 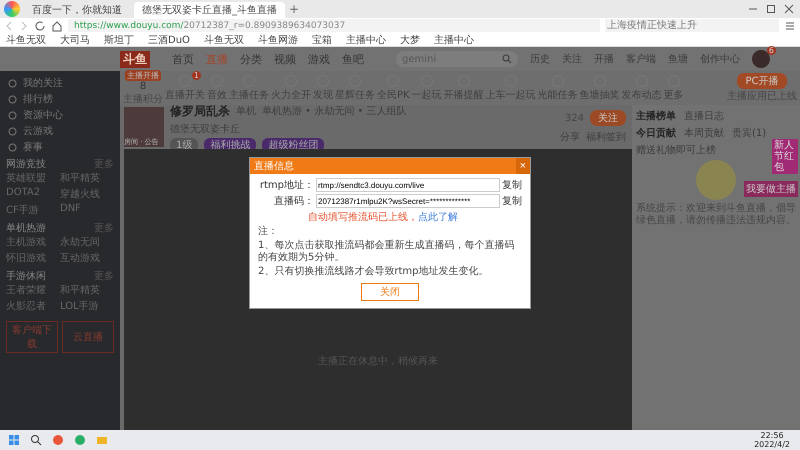 What do you see at coordinates (761, 81) in the screenshot?
I see `pc-live-button: PC开播` at bounding box center [761, 81].